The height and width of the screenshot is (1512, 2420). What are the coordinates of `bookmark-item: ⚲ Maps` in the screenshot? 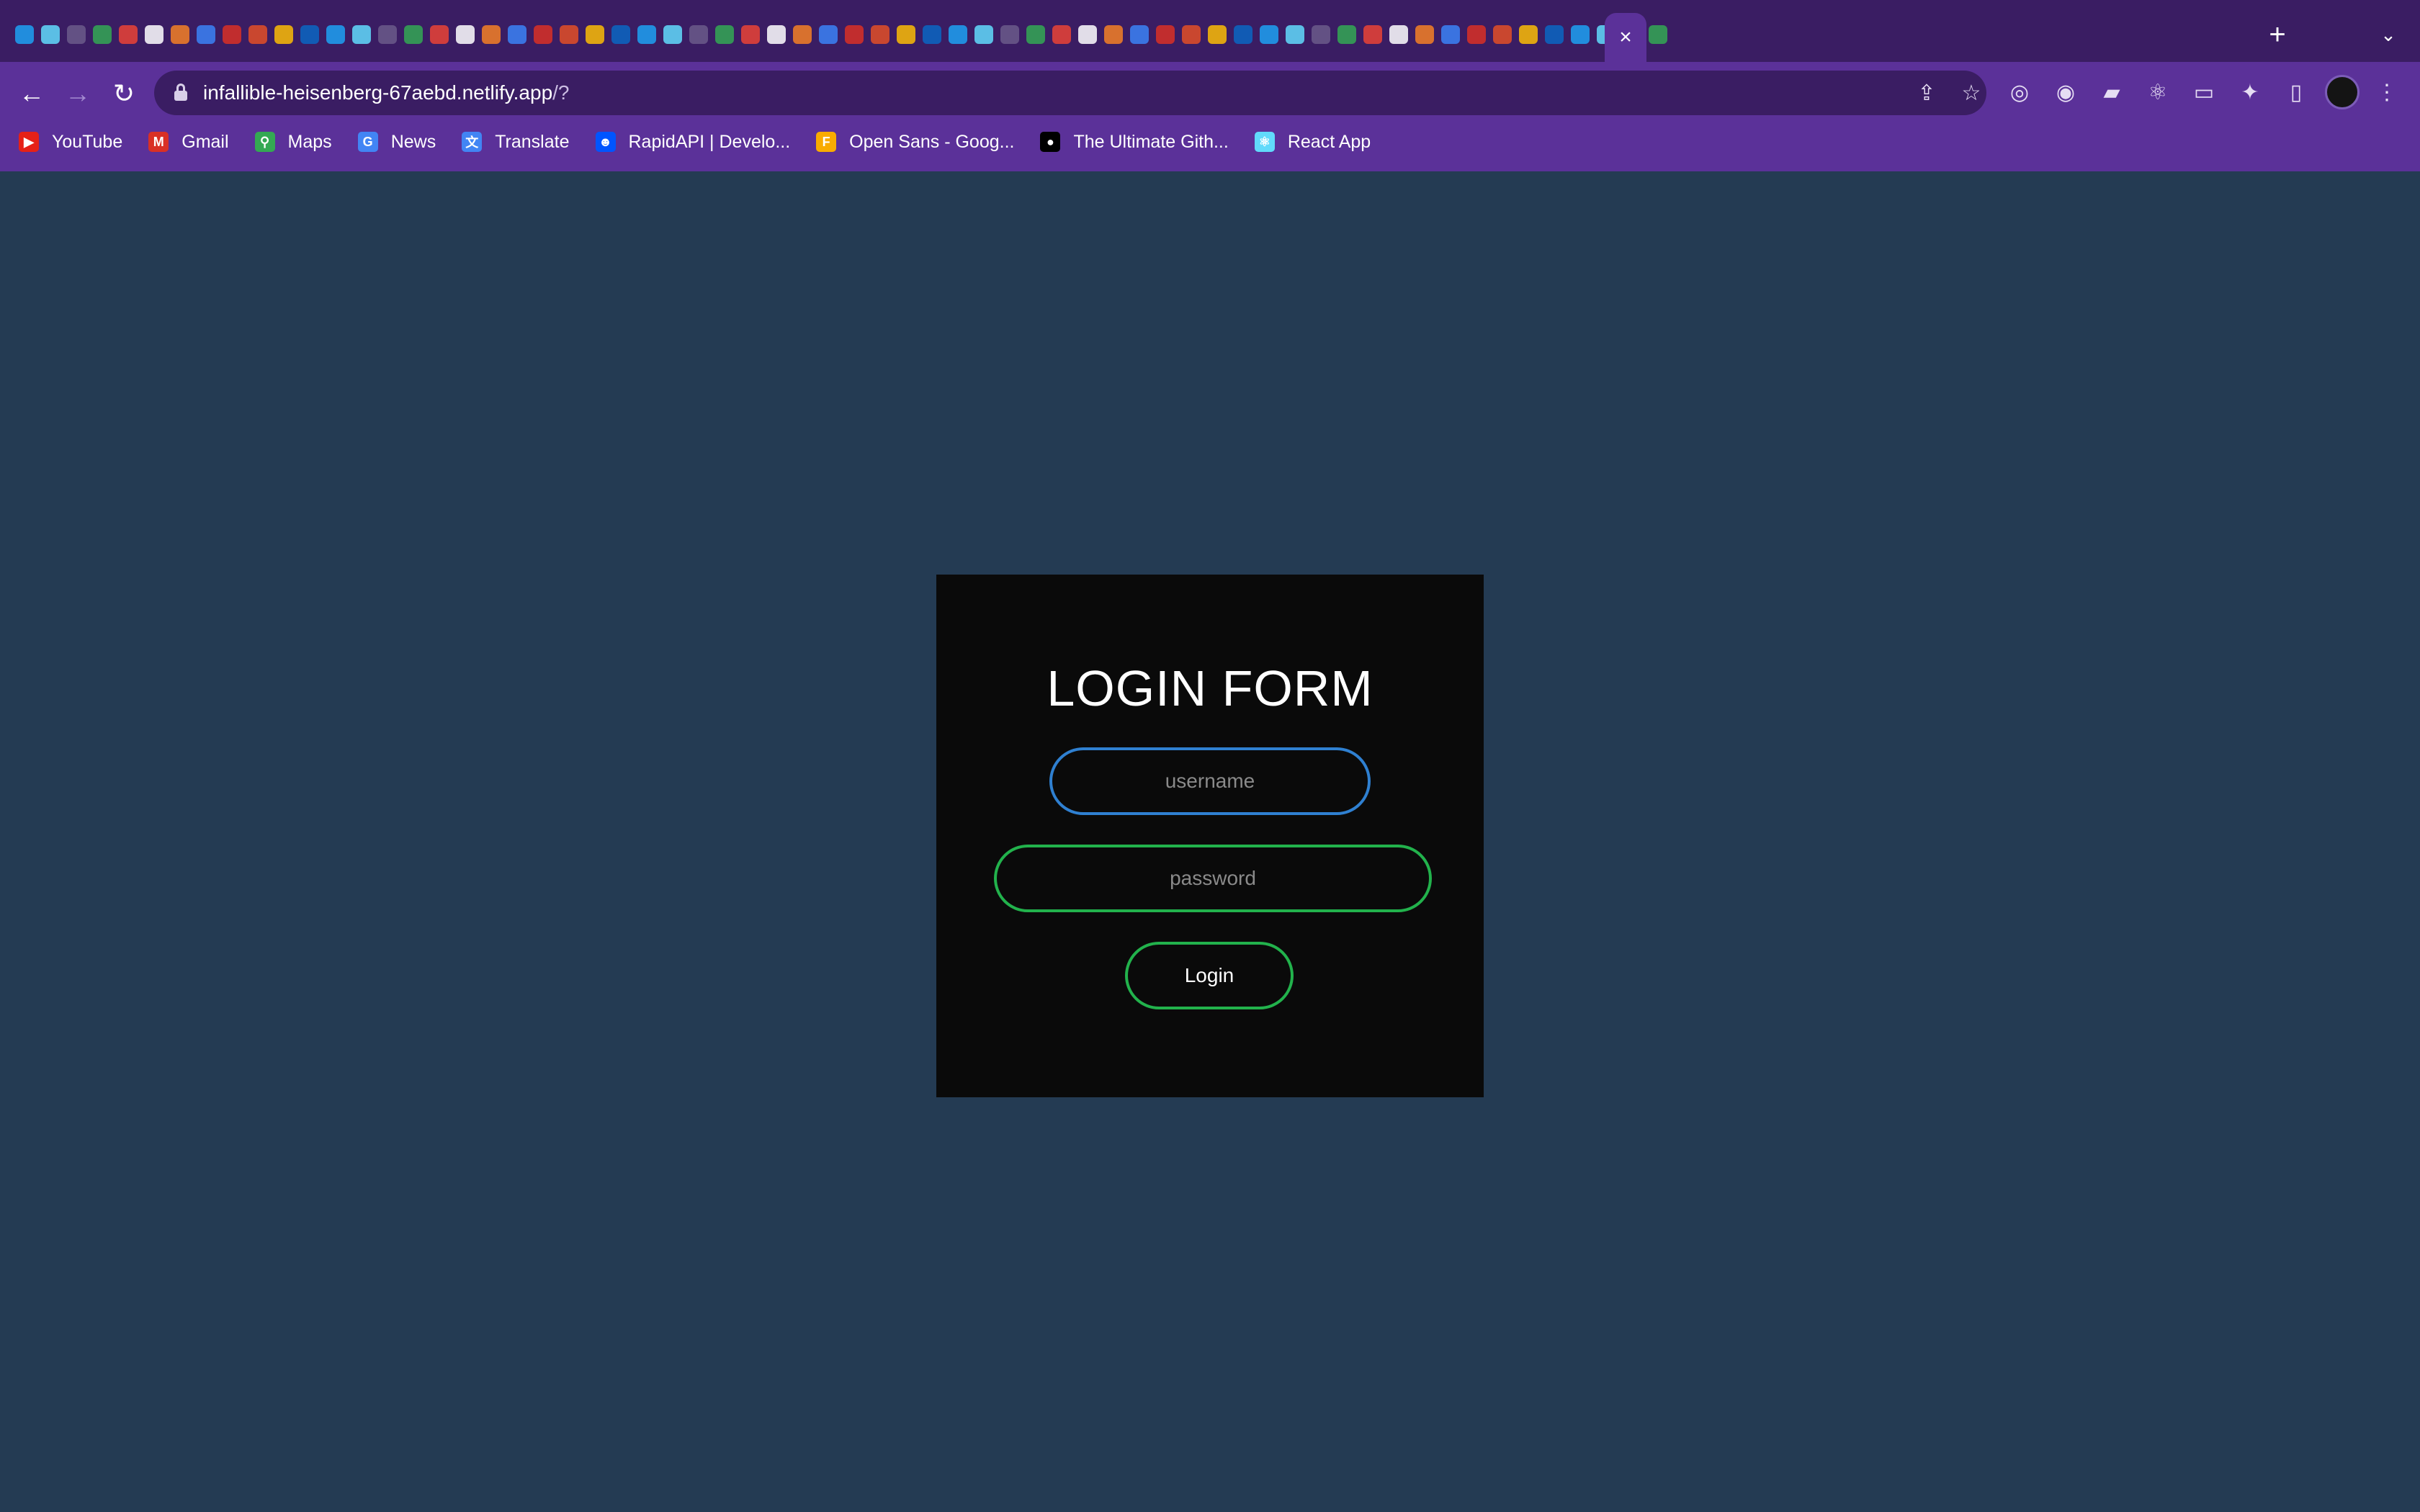 It's located at (293, 142).